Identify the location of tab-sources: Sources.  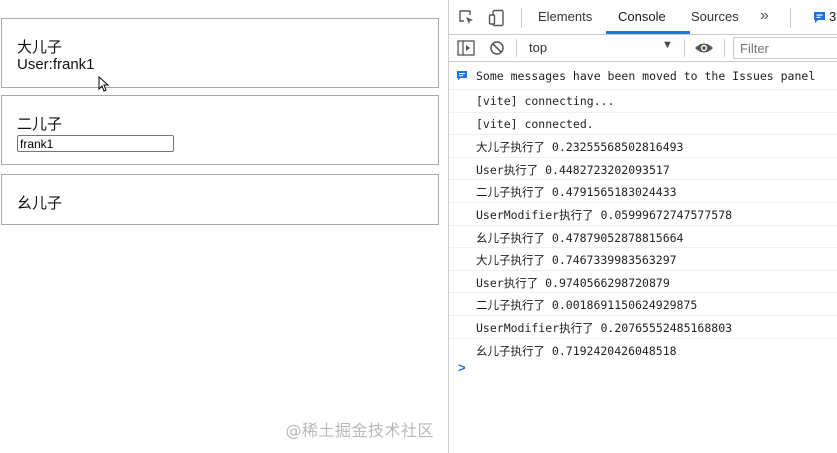
(715, 16).